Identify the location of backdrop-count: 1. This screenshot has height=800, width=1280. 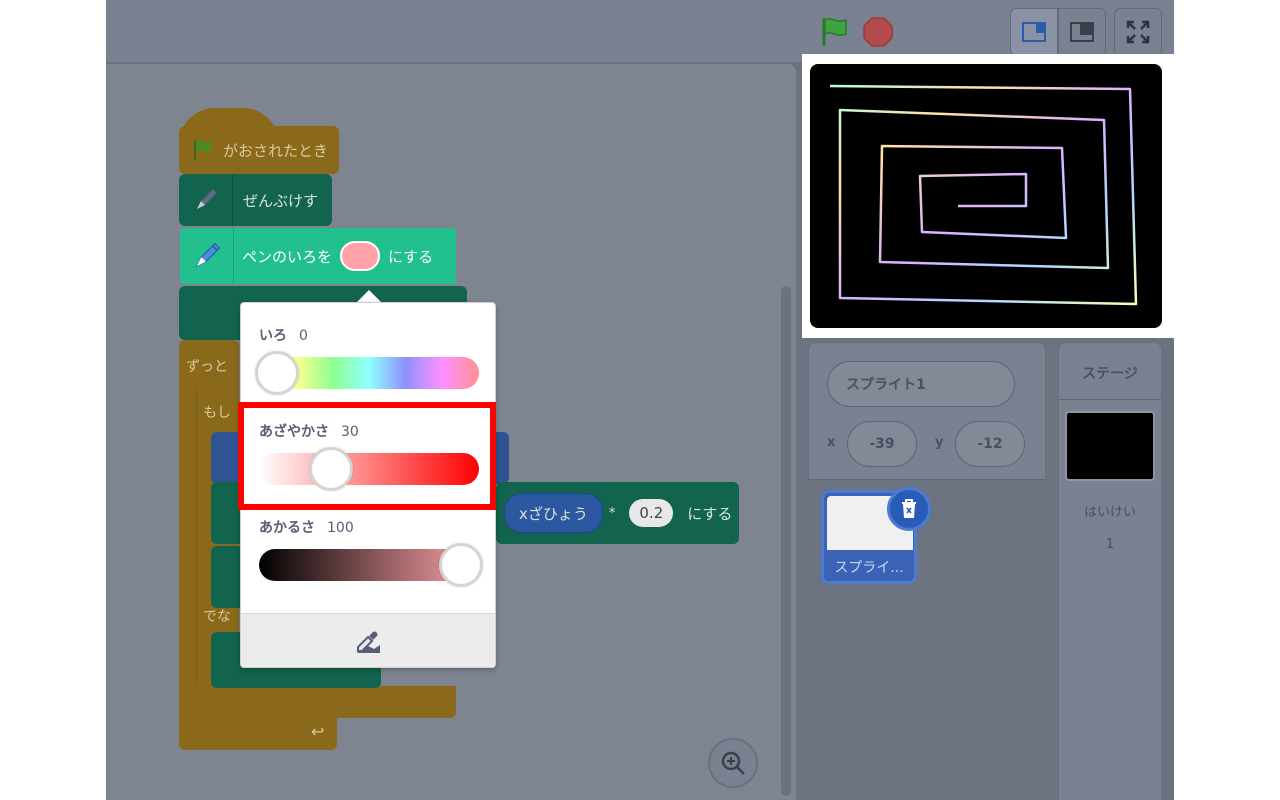
(1110, 544).